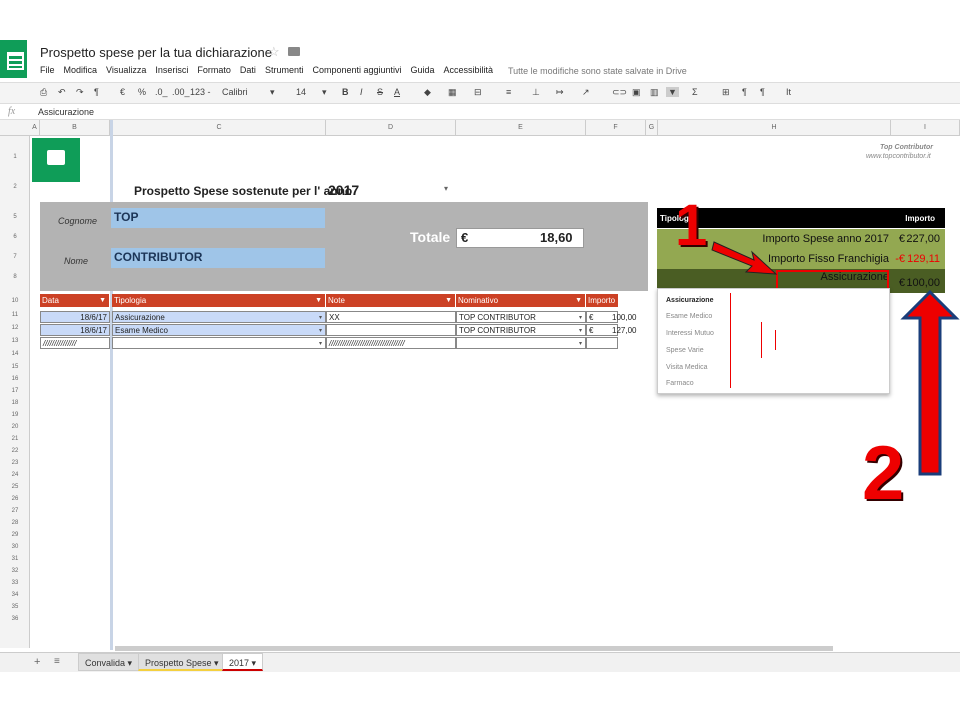 This screenshot has width=960, height=720. I want to click on menu-guida: Guida, so click(423, 70).